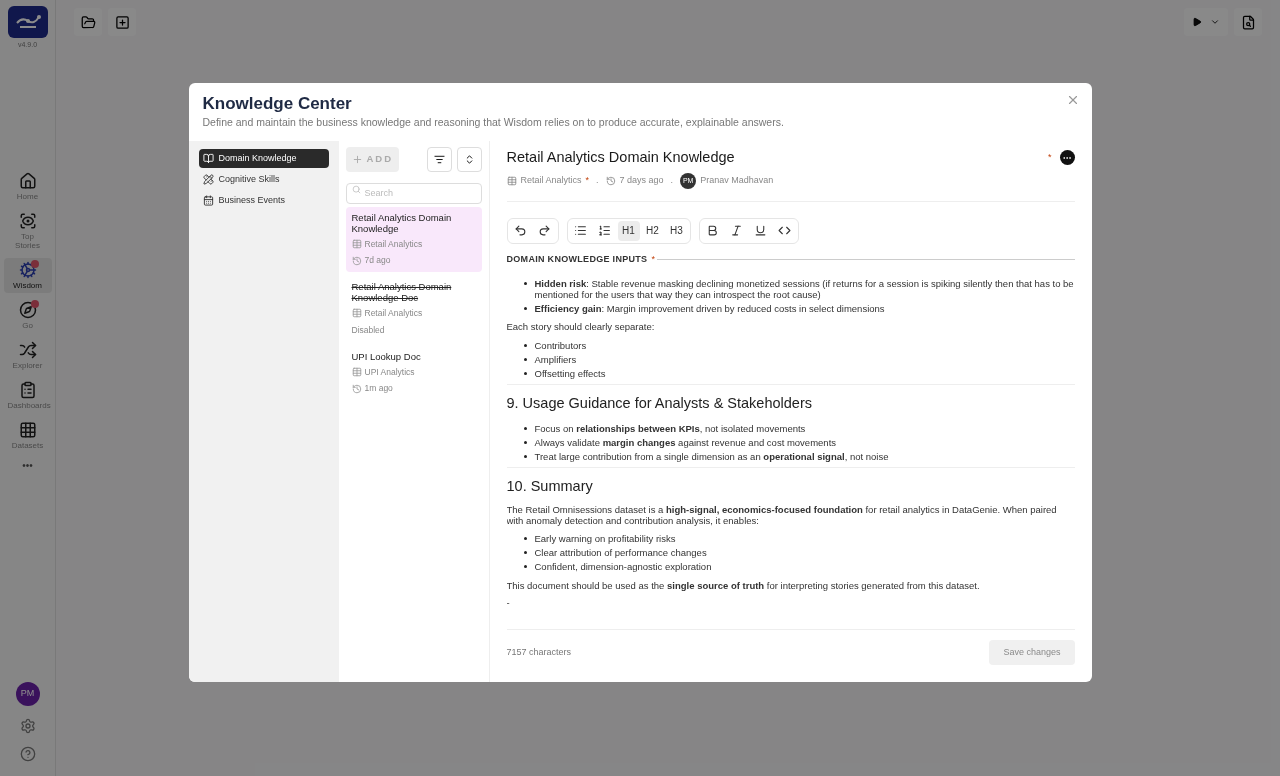 The height and width of the screenshot is (776, 1280). Describe the element at coordinates (1215, 22) in the screenshot. I see `chevron-down-icon` at that location.